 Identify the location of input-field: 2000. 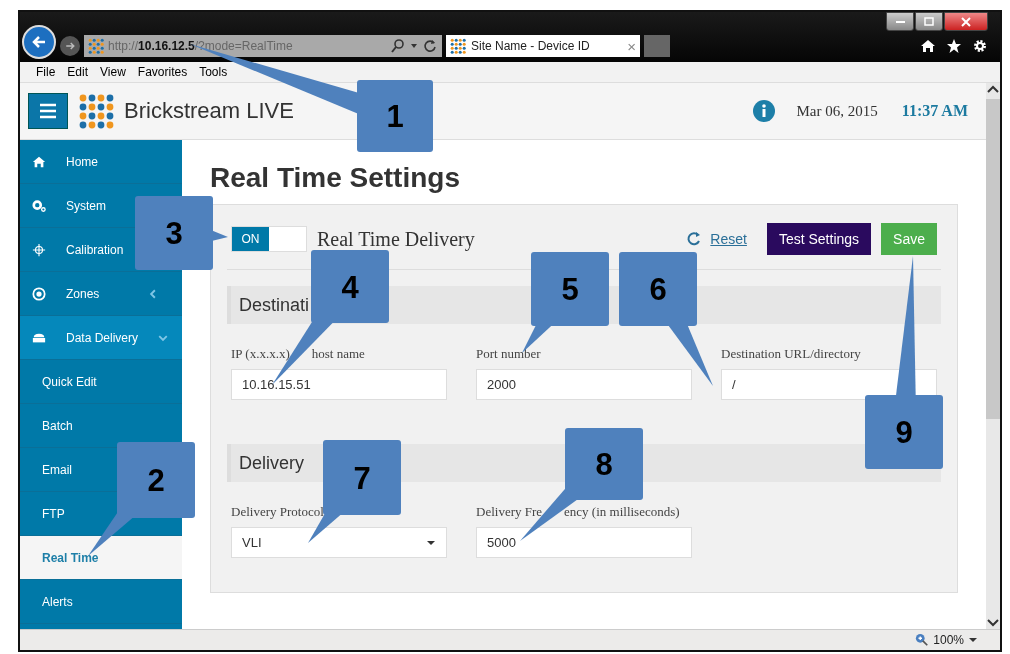
(584, 384).